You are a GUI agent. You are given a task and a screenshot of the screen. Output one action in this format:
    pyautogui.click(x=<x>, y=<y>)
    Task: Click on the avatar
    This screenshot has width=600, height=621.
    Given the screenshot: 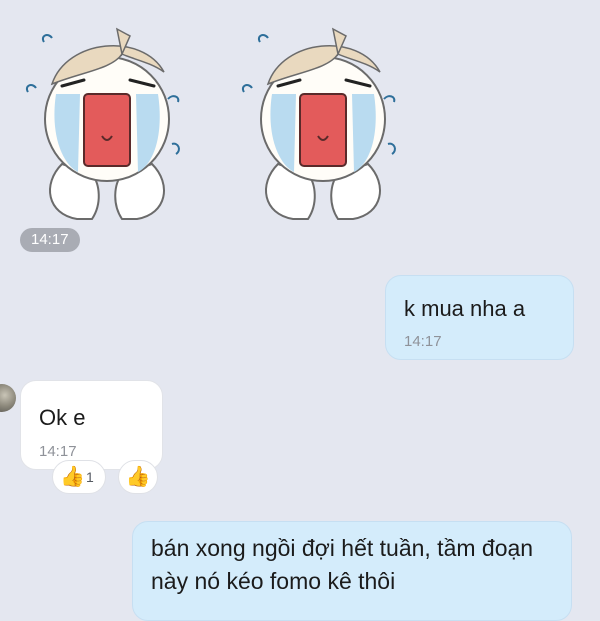 What is the action you would take?
    pyautogui.click(x=8, y=398)
    